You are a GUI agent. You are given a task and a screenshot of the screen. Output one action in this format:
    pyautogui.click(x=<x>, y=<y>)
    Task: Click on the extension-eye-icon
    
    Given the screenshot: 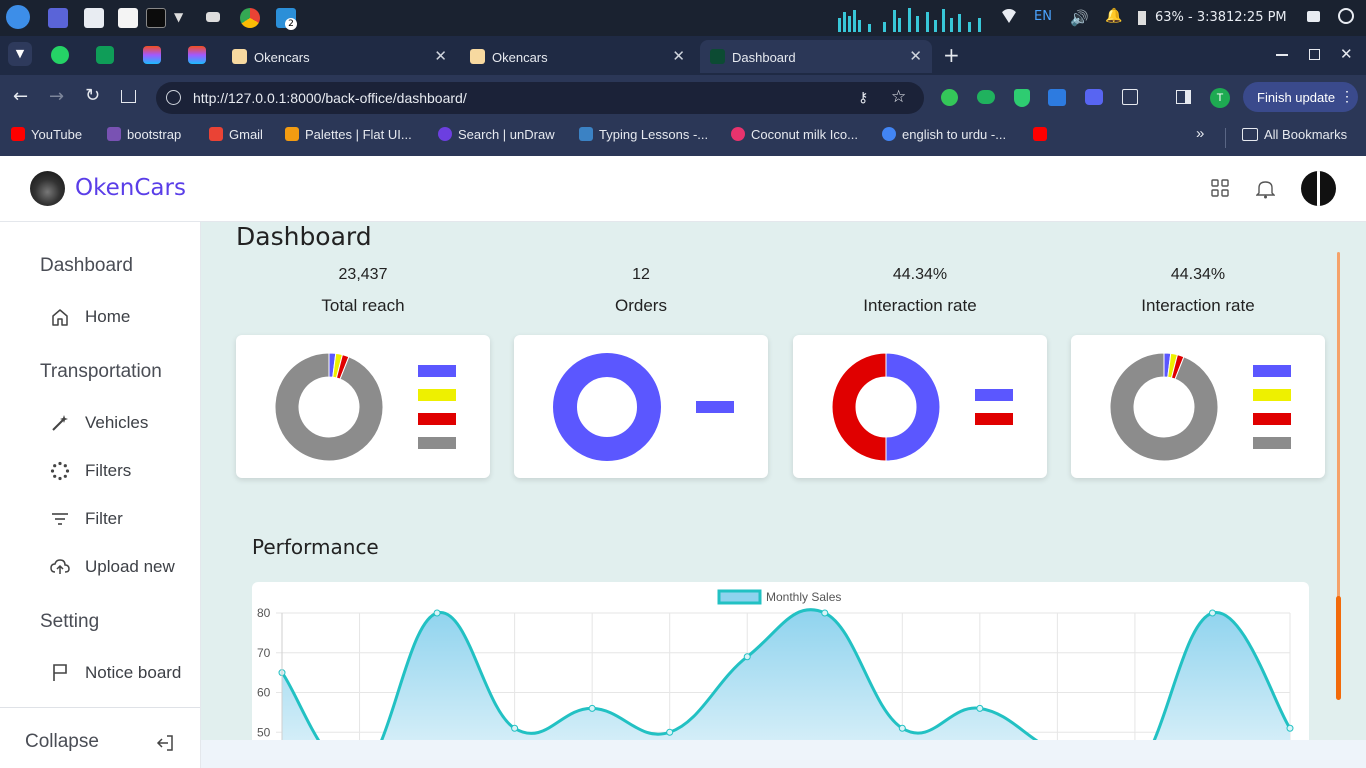 What is the action you would take?
    pyautogui.click(x=986, y=97)
    